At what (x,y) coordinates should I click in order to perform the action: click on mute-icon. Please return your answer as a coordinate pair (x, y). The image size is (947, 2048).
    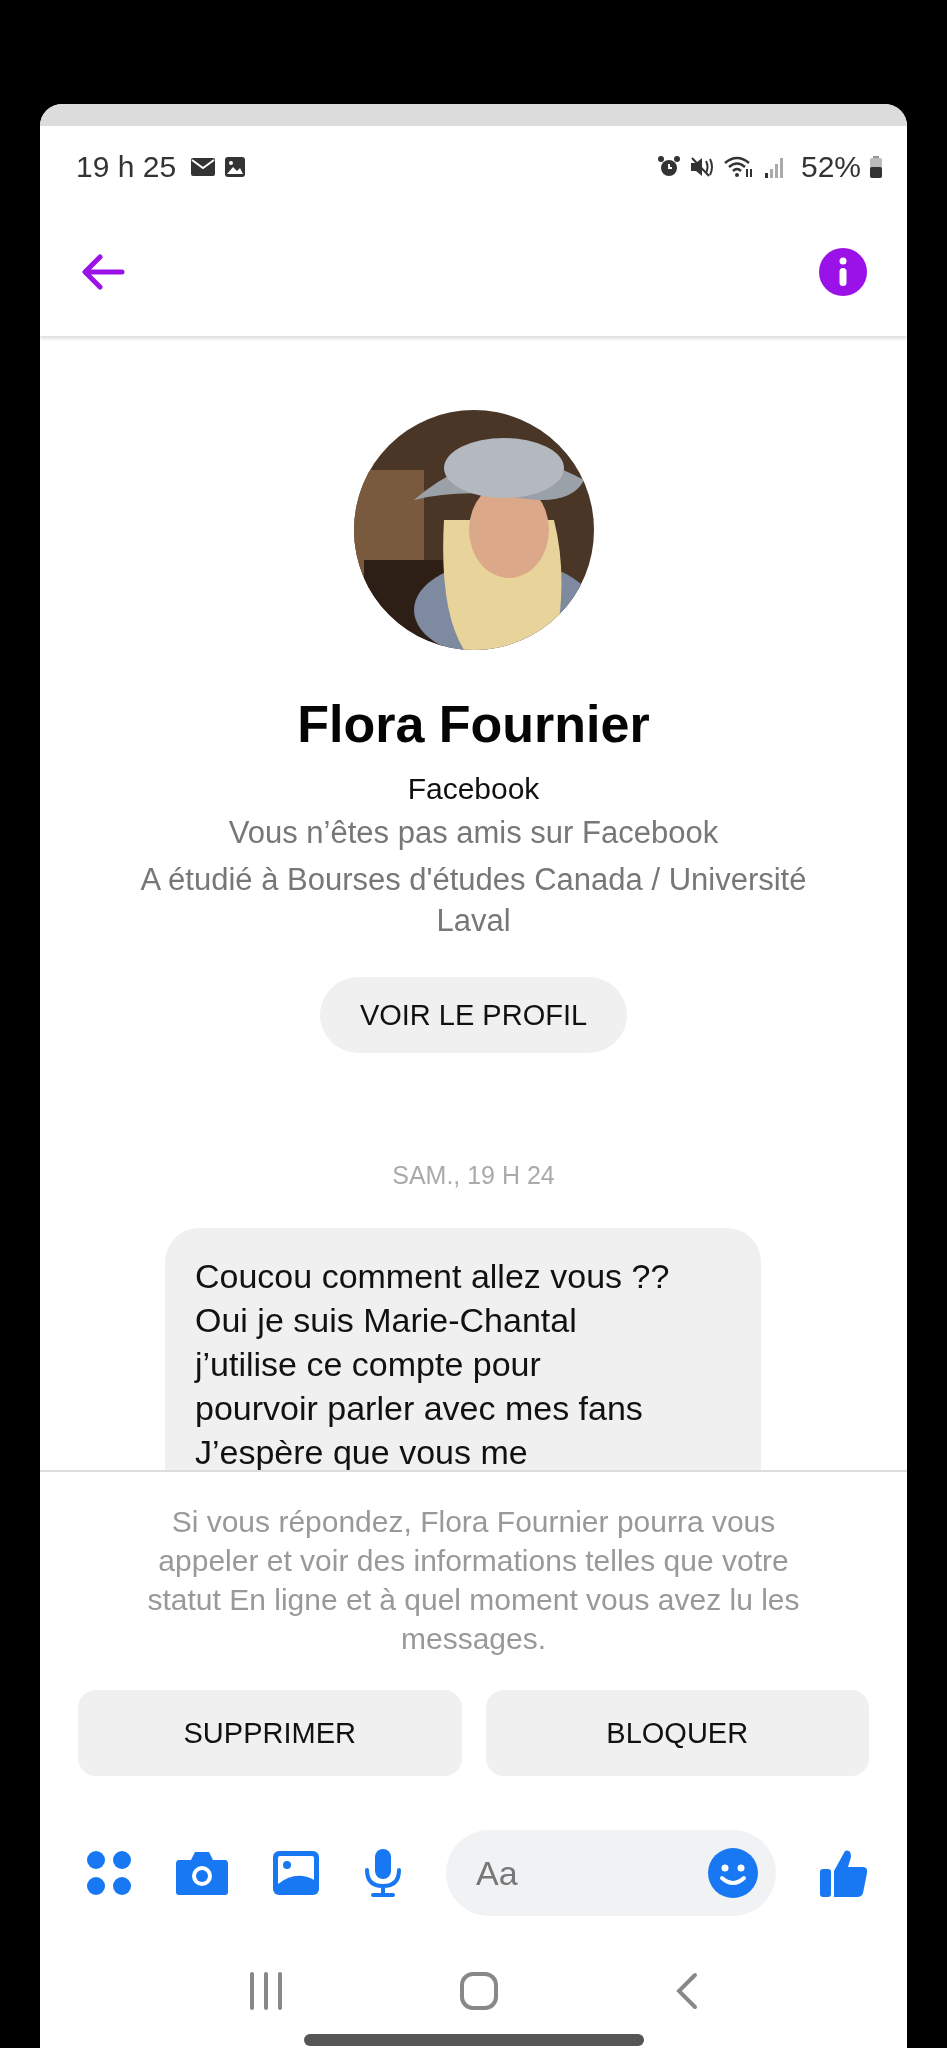
    Looking at the image, I should click on (701, 167).